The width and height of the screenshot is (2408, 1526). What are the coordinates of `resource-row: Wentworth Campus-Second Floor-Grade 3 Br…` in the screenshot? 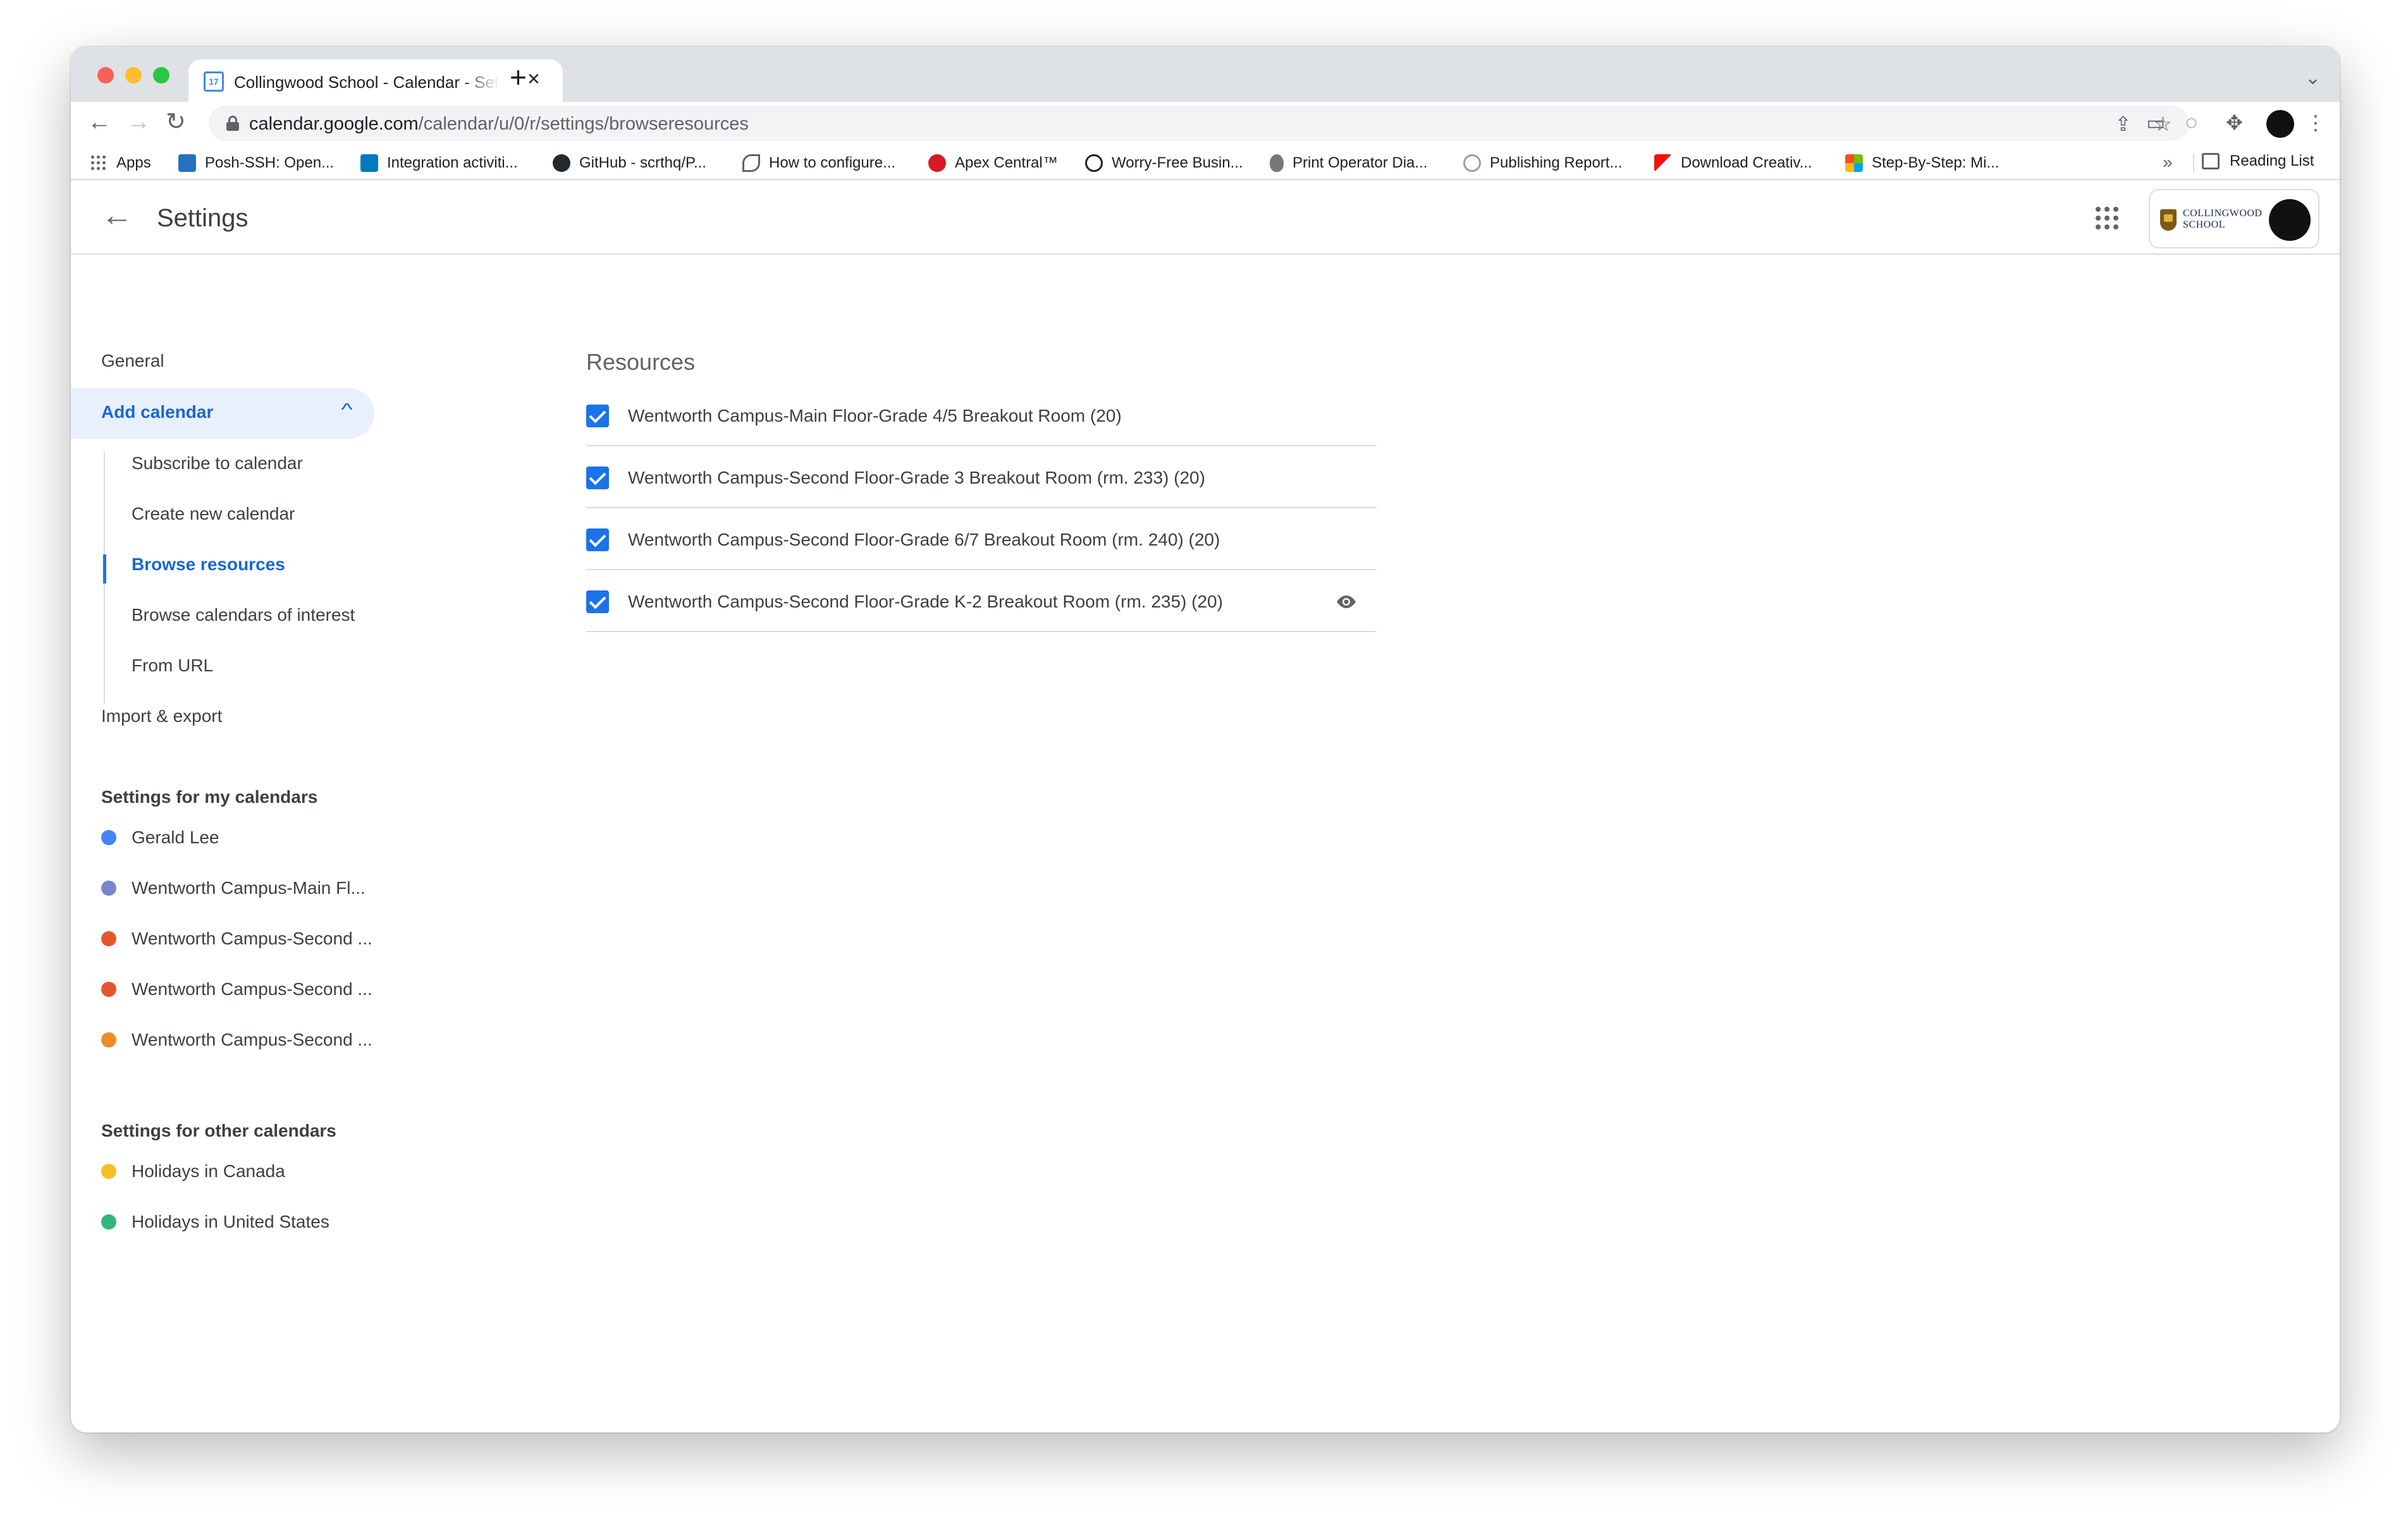 It's located at (981, 477).